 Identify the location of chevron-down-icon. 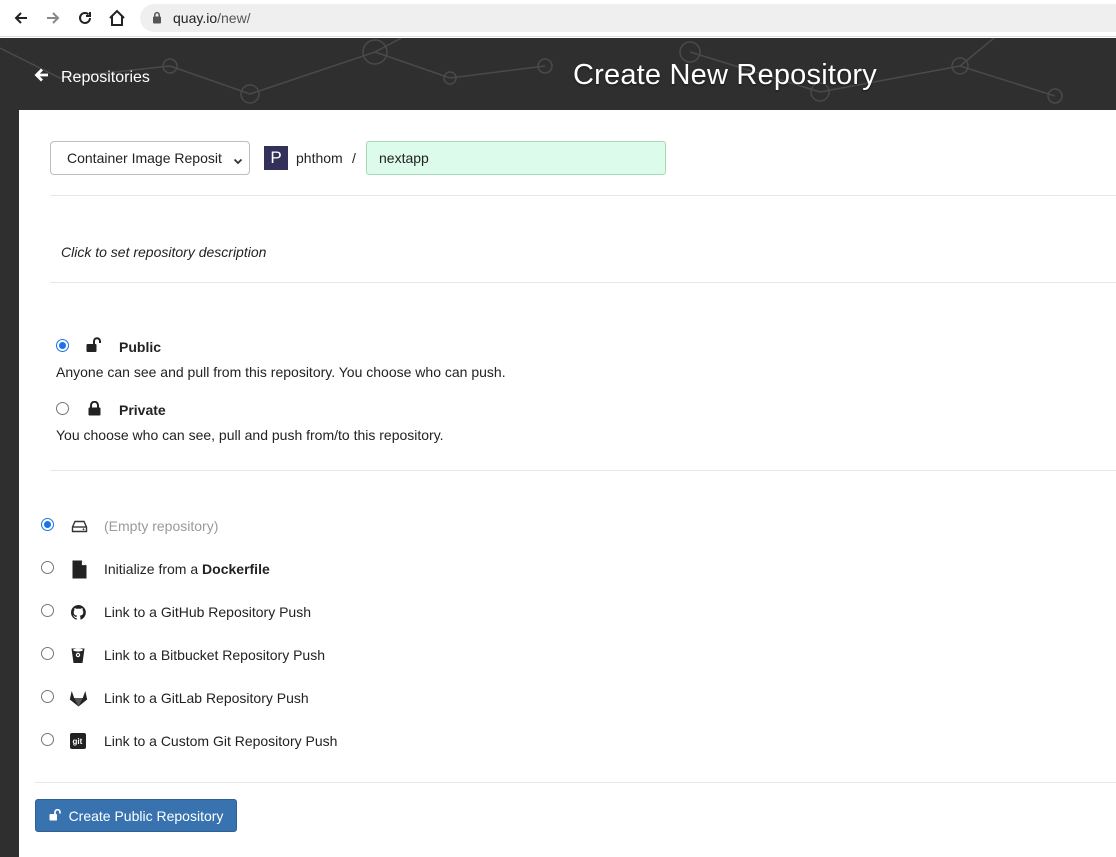
(238, 161).